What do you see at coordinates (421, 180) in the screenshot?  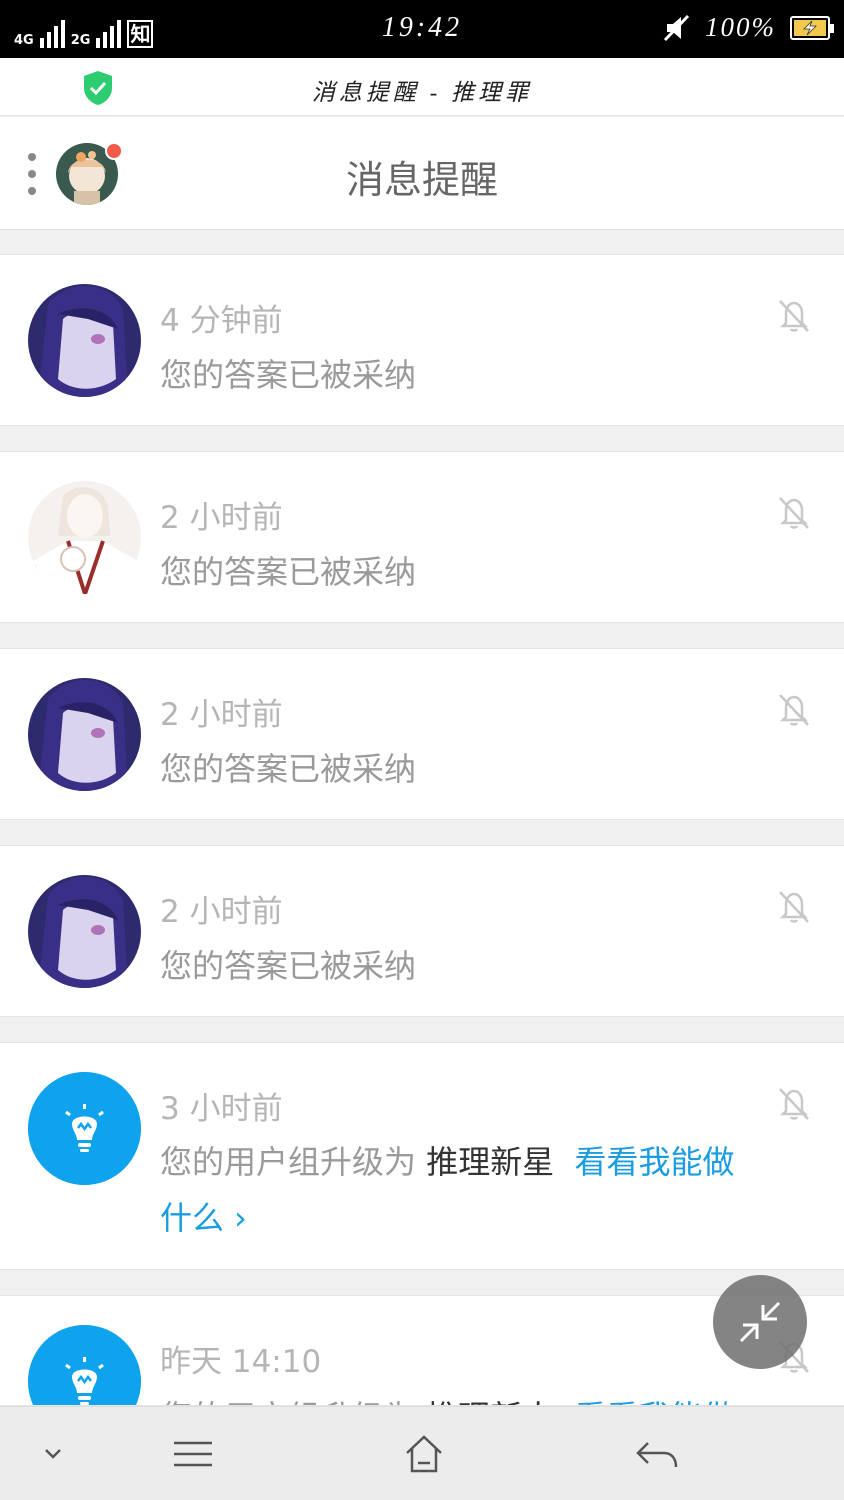 I see `header-title: 消息提醒` at bounding box center [421, 180].